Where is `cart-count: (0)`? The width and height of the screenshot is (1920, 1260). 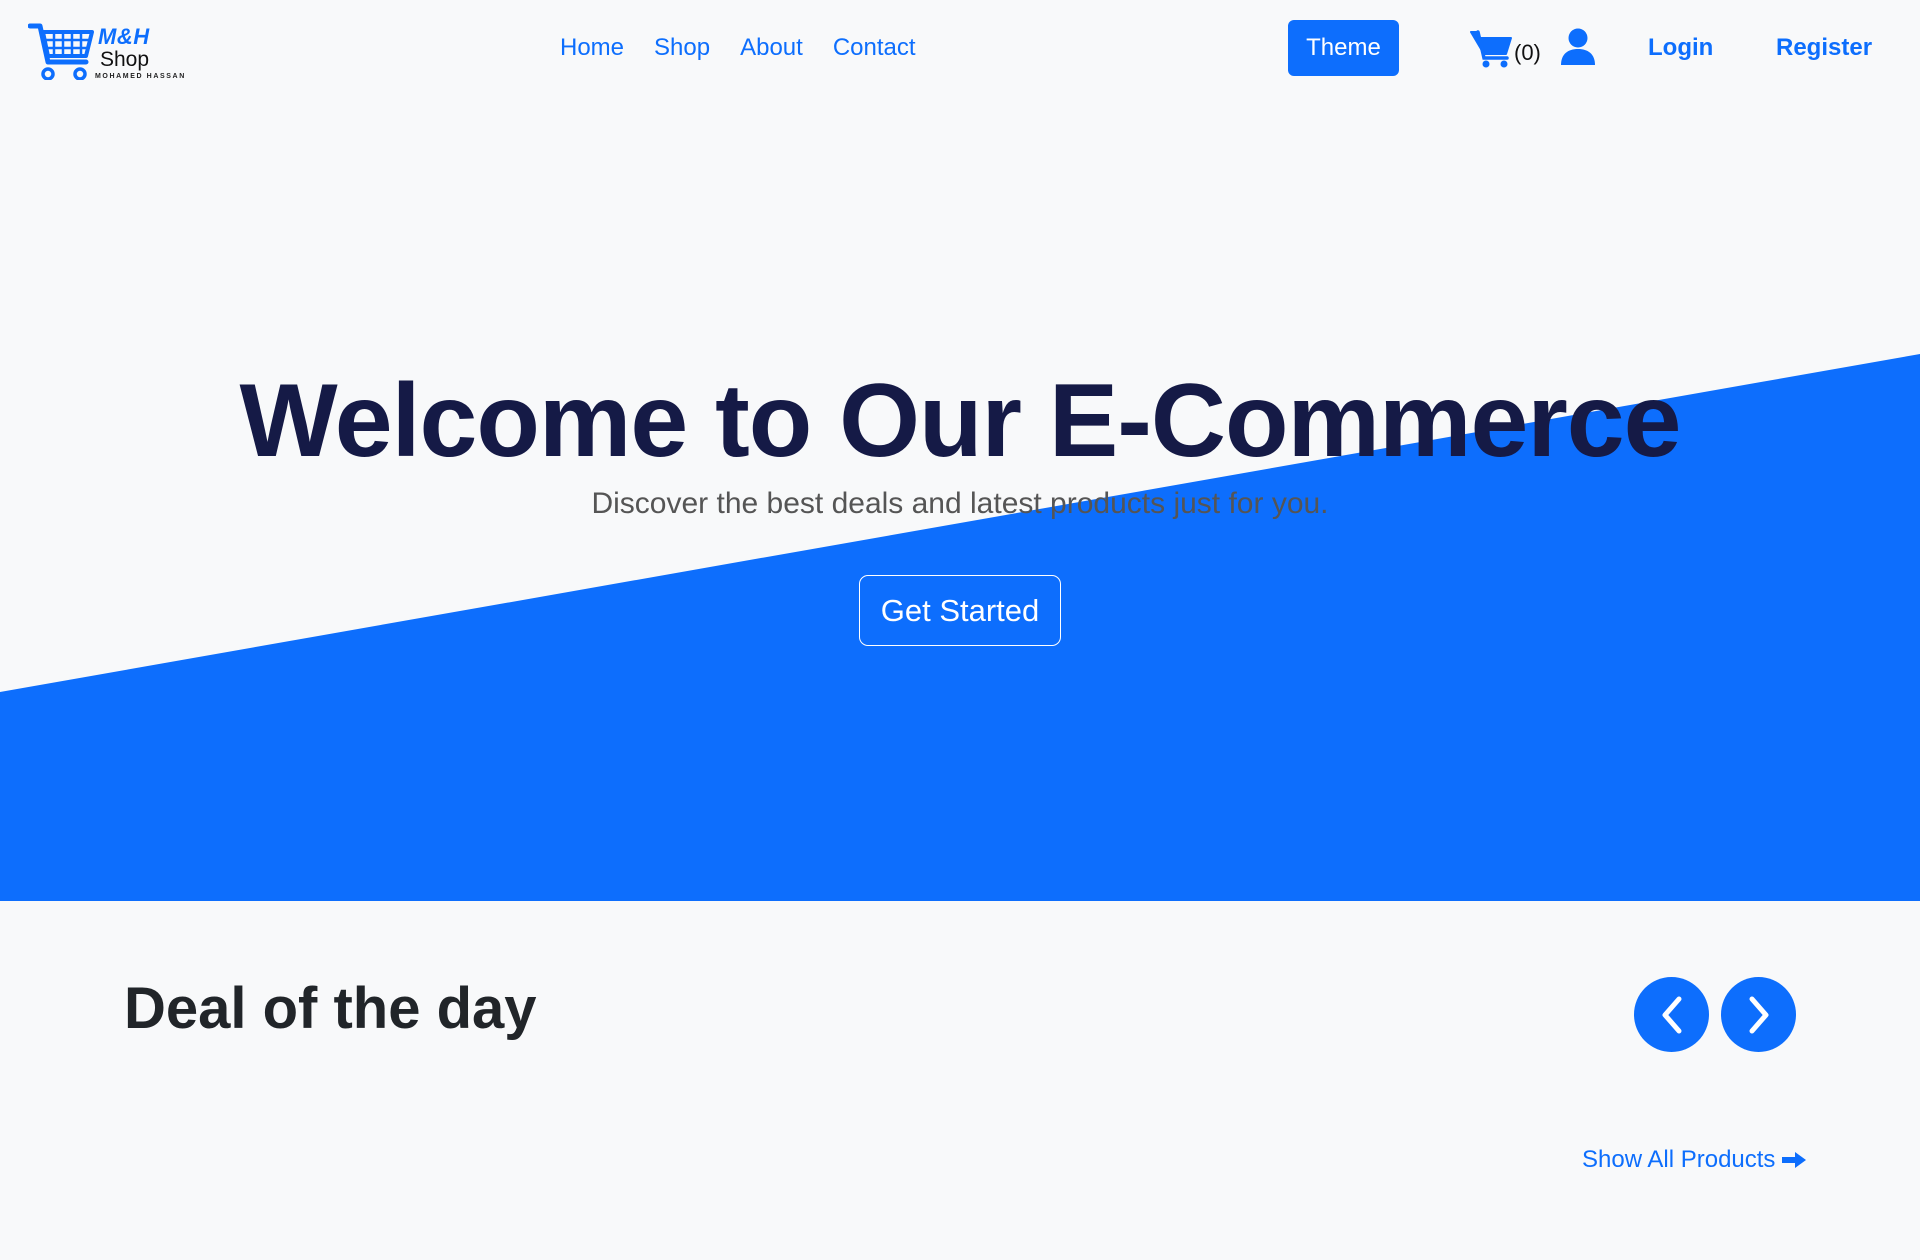
cart-count: (0) is located at coordinates (1527, 52).